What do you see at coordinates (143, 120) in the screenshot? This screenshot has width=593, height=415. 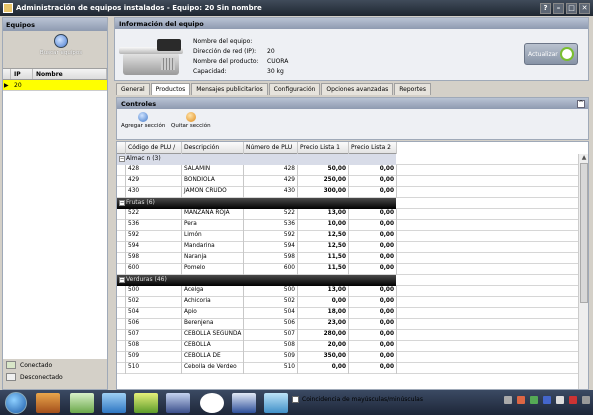 I see `add-section-button: Agregar sección` at bounding box center [143, 120].